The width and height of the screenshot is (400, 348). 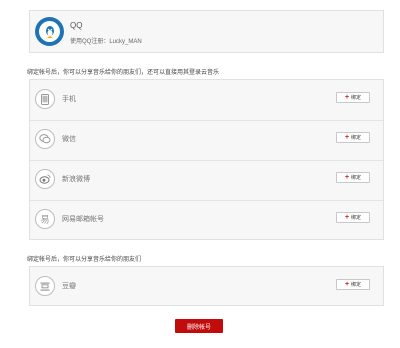 What do you see at coordinates (69, 286) in the screenshot?
I see `douban-label: 豆瓣` at bounding box center [69, 286].